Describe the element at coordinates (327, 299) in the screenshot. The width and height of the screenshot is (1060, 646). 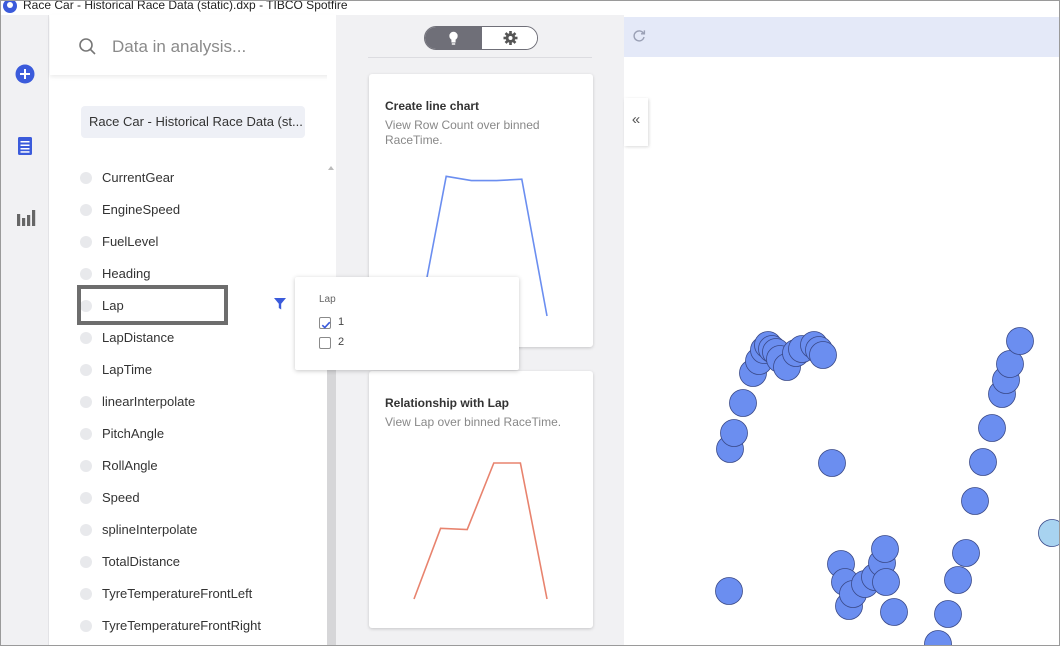
I see `popup-title: Lap` at that location.